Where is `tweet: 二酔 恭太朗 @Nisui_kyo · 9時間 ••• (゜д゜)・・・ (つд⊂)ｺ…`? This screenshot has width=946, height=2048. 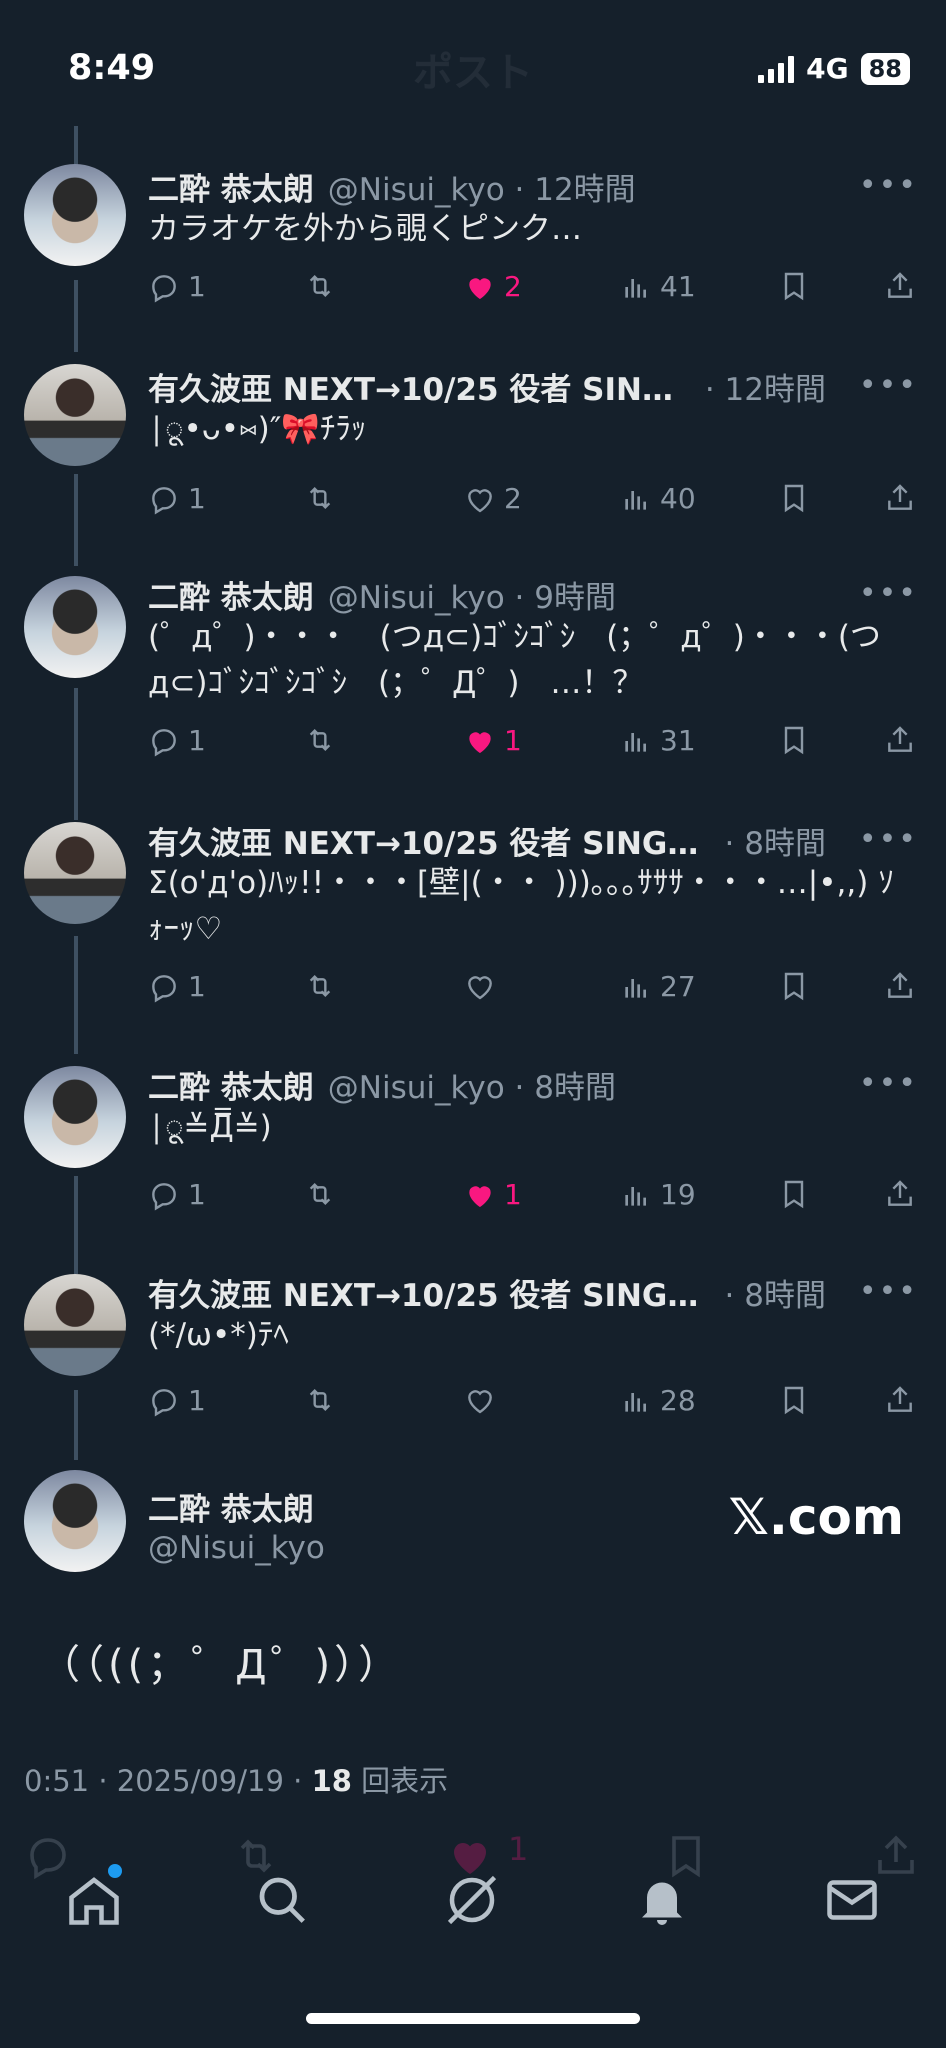 tweet: 二酔 恭太朗 @Nisui_kyo · 9時間 ••• (゜д゜)・・・ (つд⊂)ｺ… is located at coordinates (473, 670).